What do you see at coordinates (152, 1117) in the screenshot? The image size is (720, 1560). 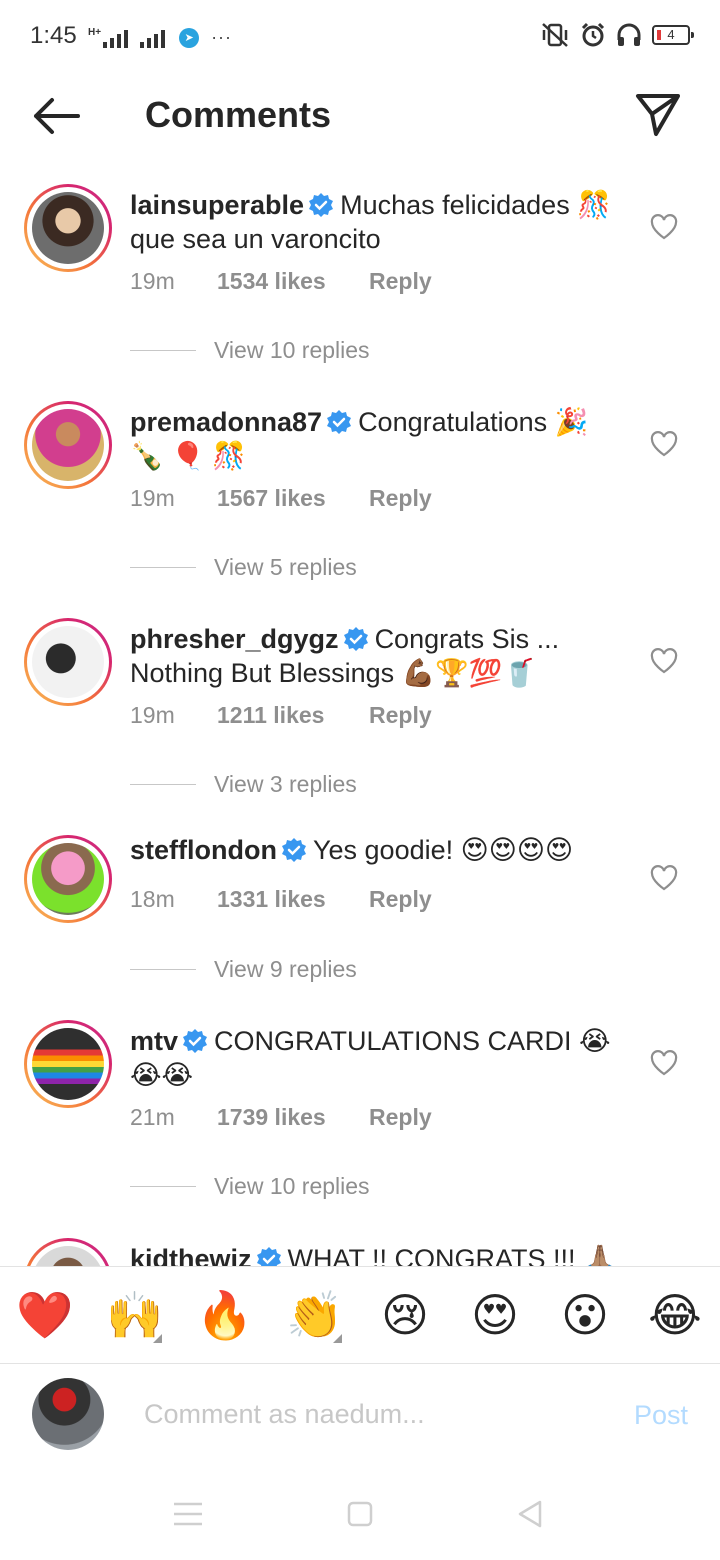 I see `comment-time: 21m` at bounding box center [152, 1117].